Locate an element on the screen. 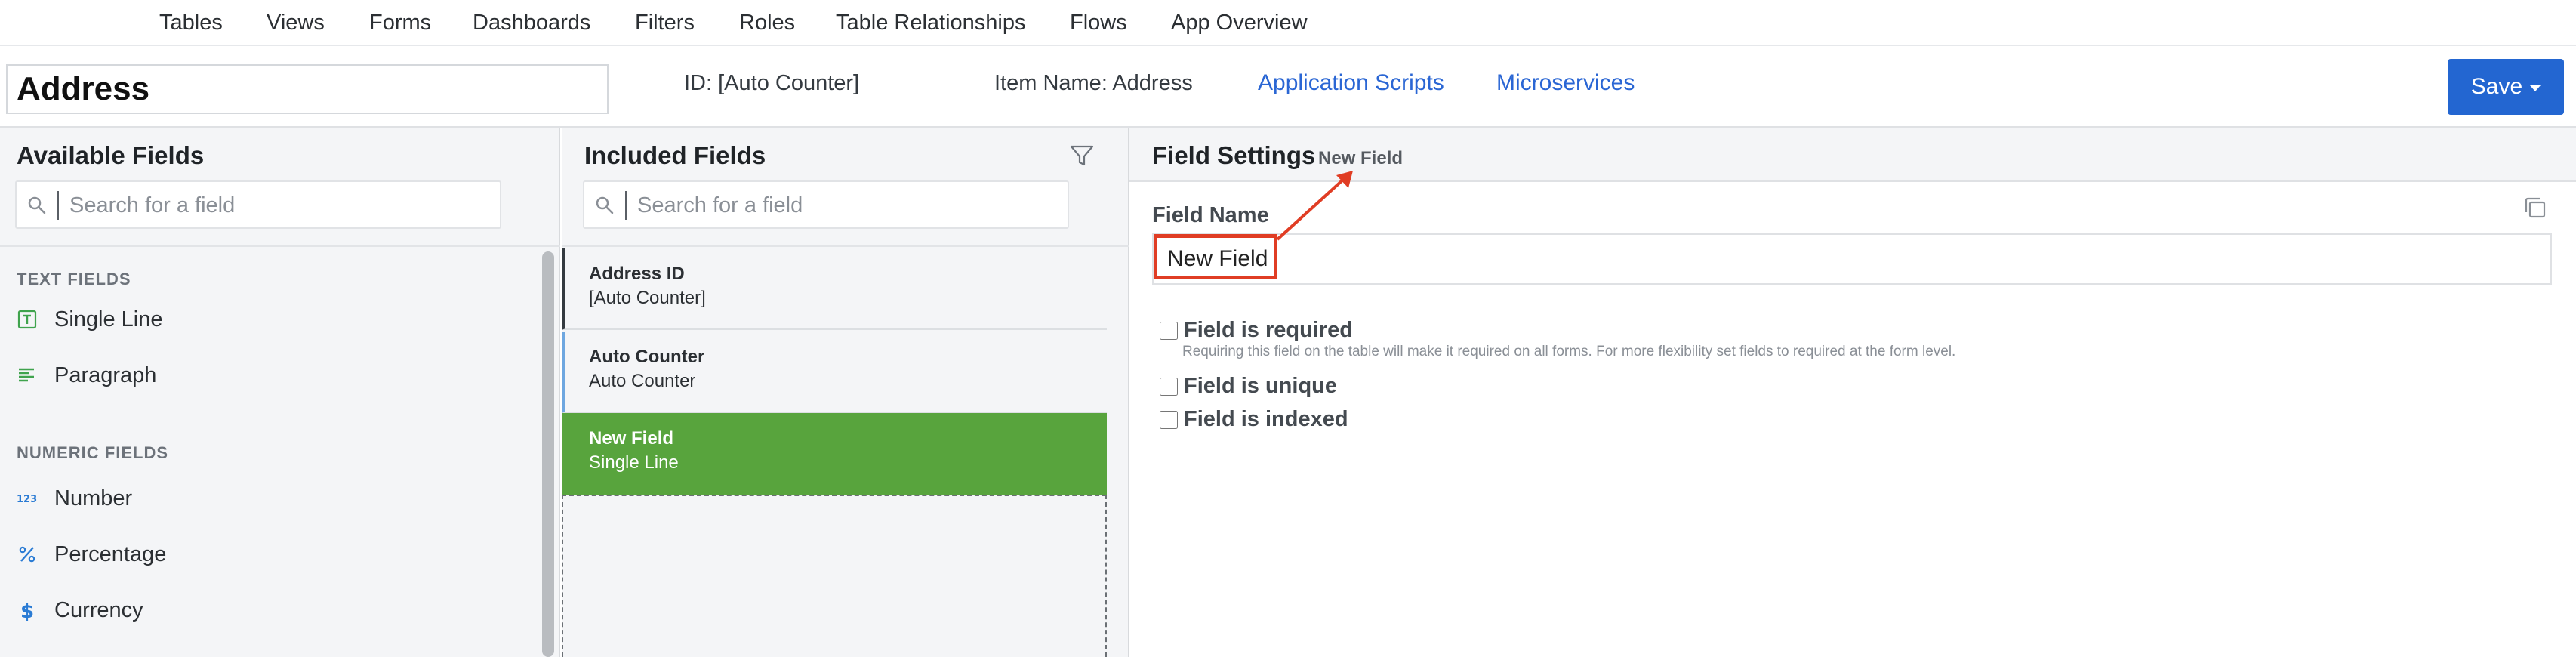 The width and height of the screenshot is (2576, 657). svg-text: 123 is located at coordinates (27, 499).